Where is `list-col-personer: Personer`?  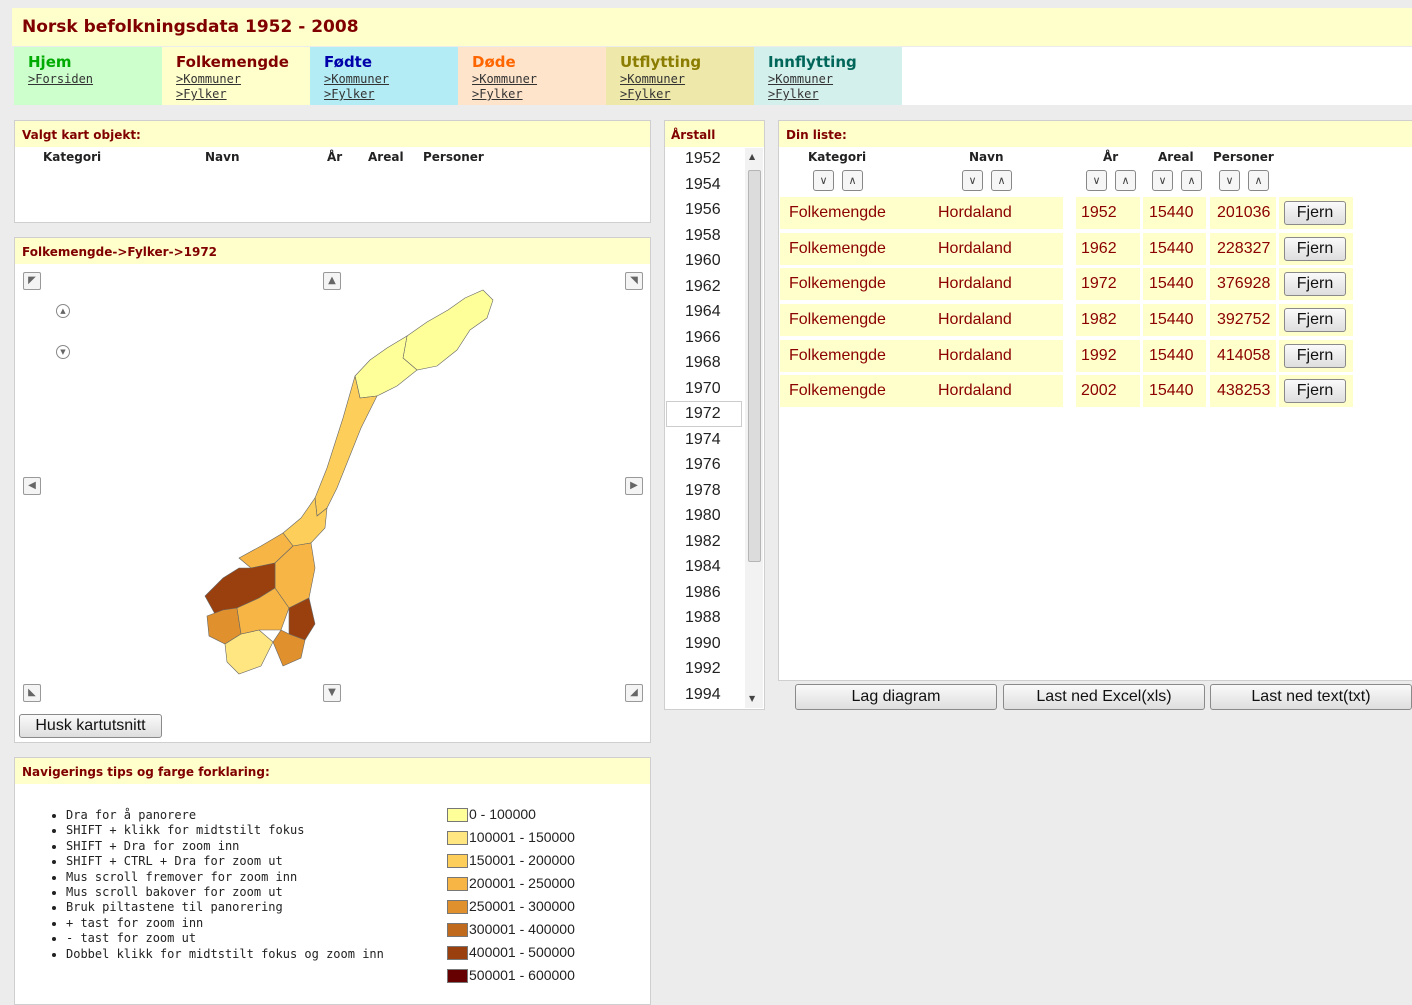
list-col-personer: Personer is located at coordinates (1243, 157).